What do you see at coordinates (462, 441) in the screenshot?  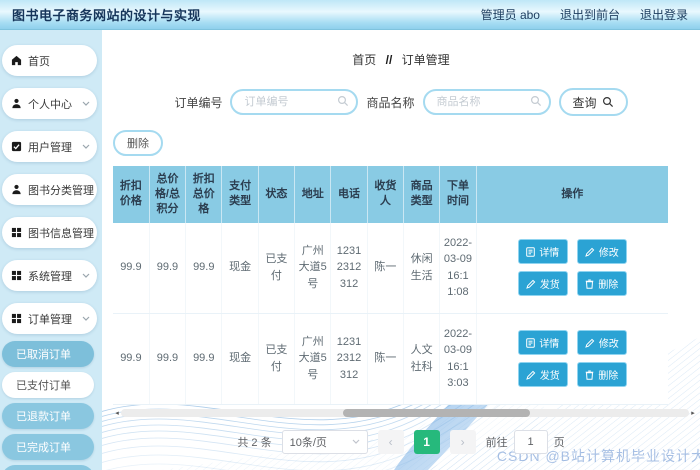 I see `next-page-button: ›` at bounding box center [462, 441].